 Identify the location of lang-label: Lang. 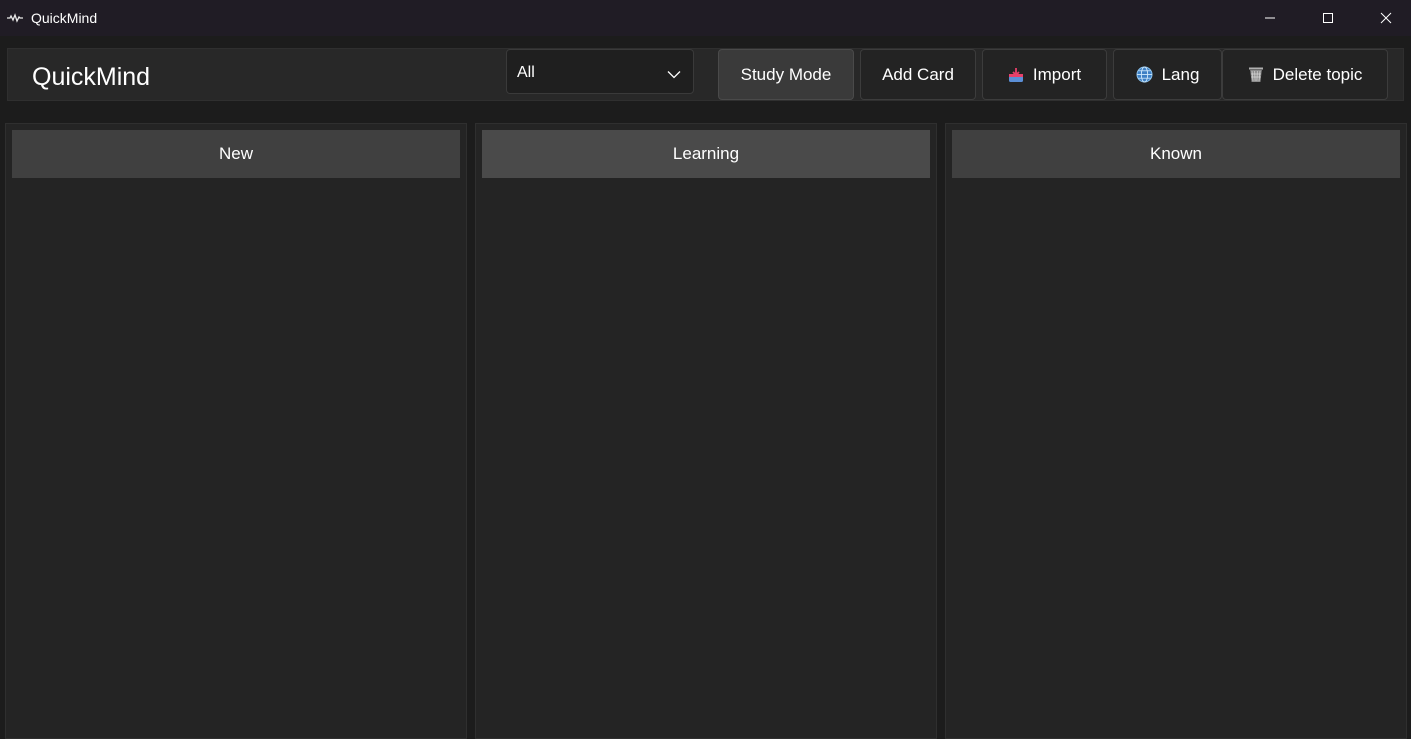
(1180, 74).